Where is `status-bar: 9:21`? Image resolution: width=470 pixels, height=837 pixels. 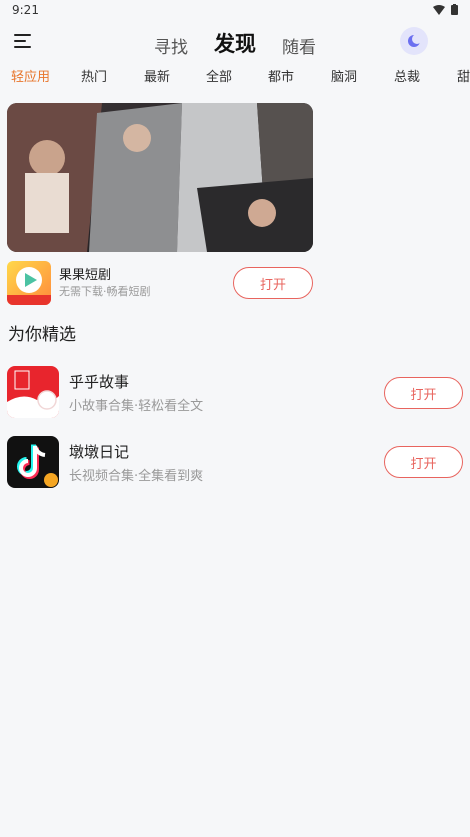 status-bar: 9:21 is located at coordinates (235, 11).